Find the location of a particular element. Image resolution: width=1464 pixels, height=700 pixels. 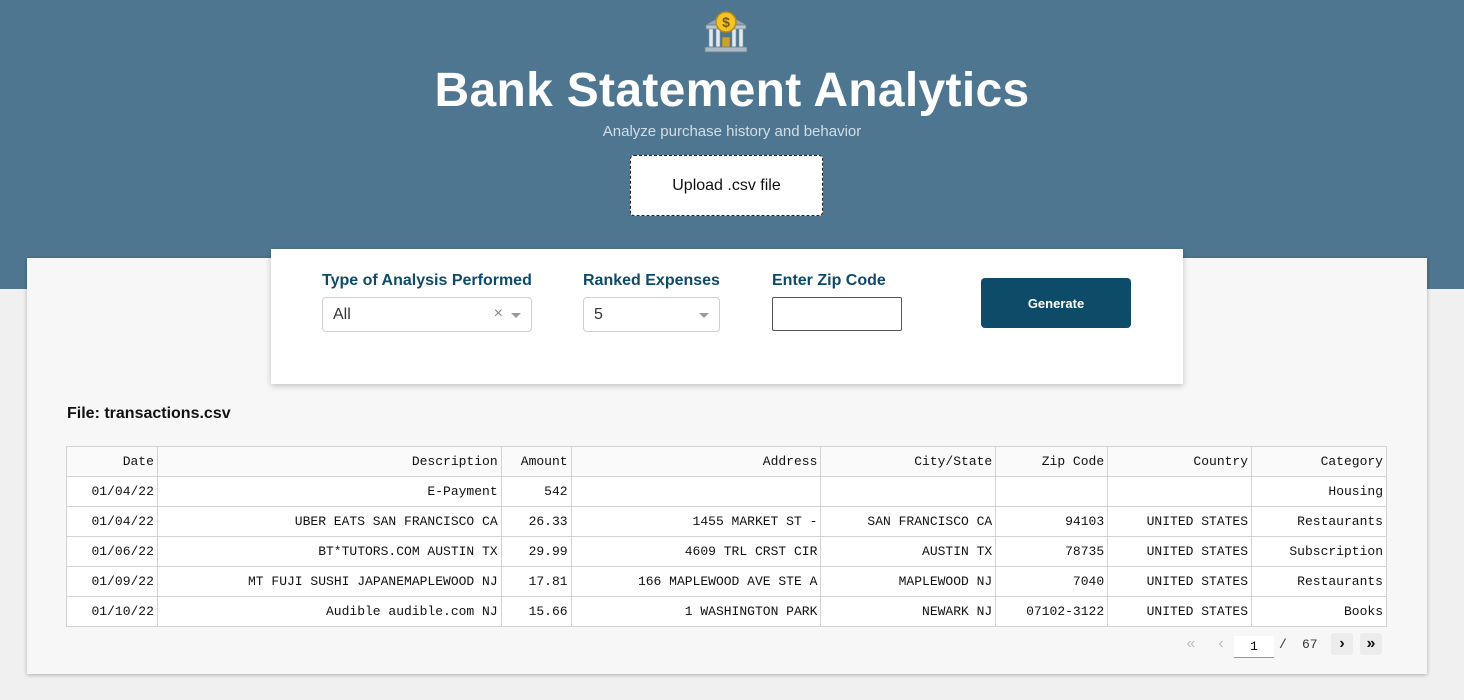

table-cell: 29.99 is located at coordinates (536, 551).